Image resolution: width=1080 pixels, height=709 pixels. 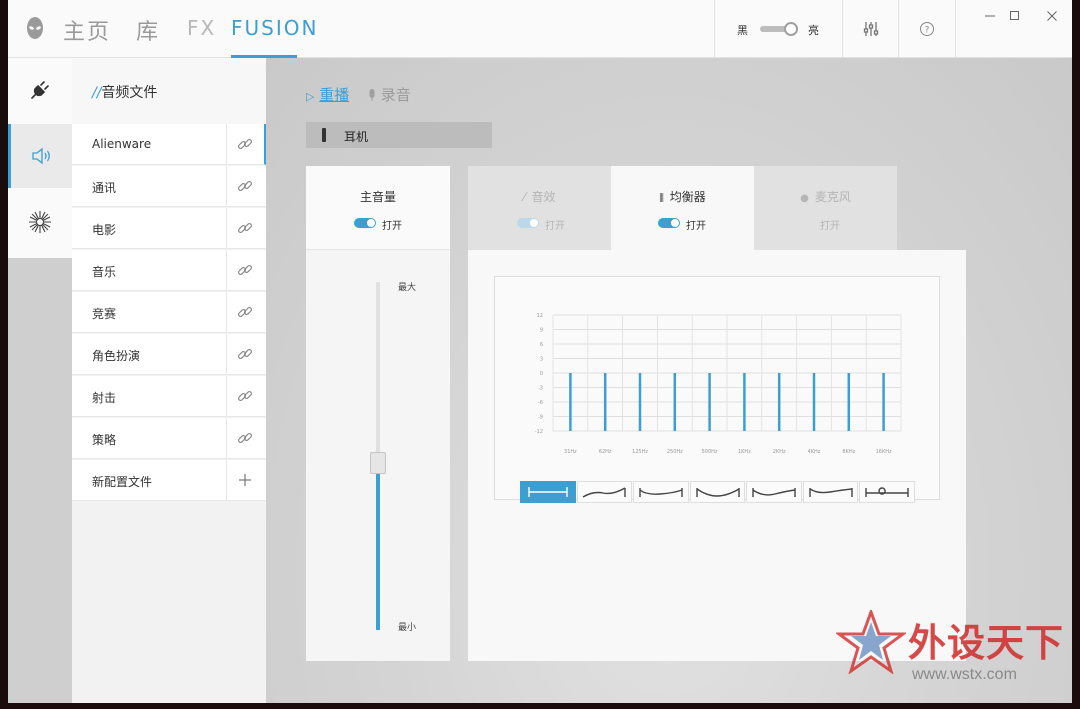 What do you see at coordinates (169, 354) in the screenshot?
I see `profile-item: 角色扮演` at bounding box center [169, 354].